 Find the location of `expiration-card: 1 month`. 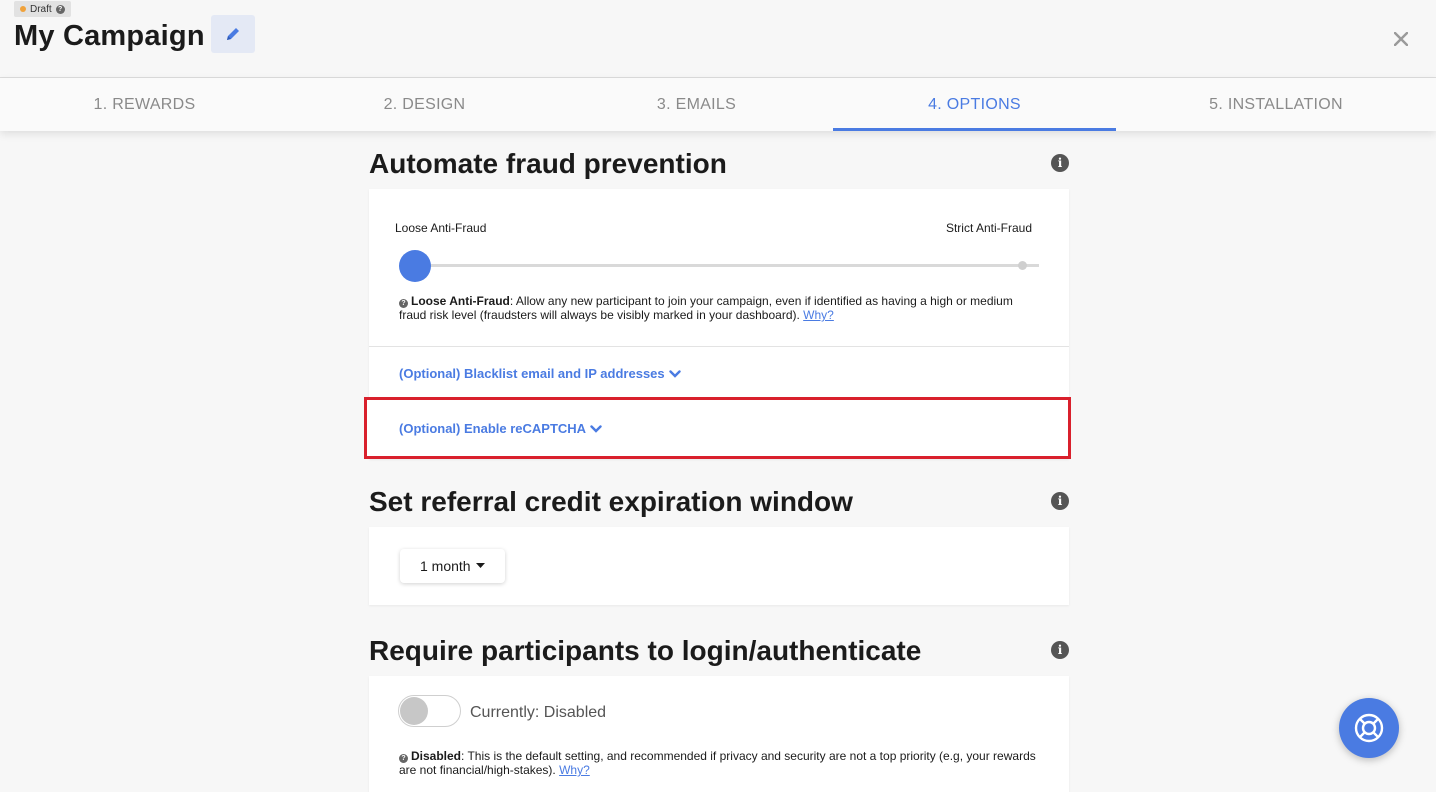

expiration-card: 1 month is located at coordinates (719, 566).